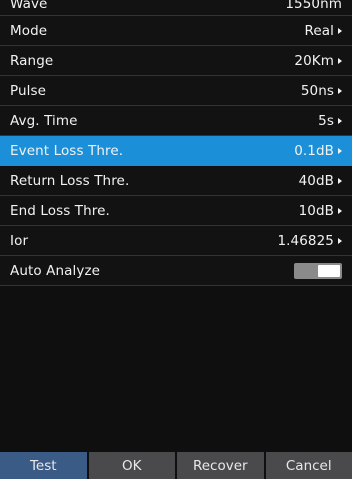  Describe the element at coordinates (43, 465) in the screenshot. I see `test-button: Test` at that location.